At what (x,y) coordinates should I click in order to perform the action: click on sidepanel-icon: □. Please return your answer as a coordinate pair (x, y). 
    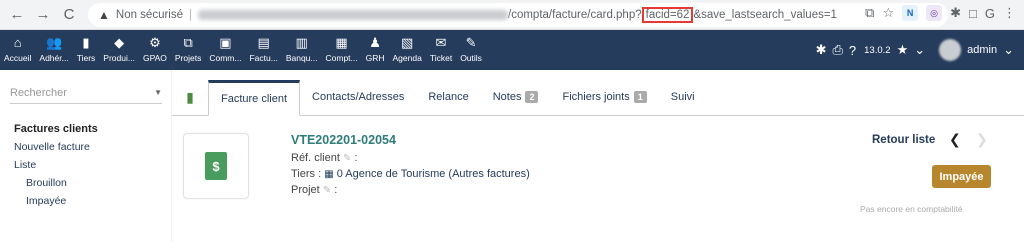
    Looking at the image, I should click on (973, 13).